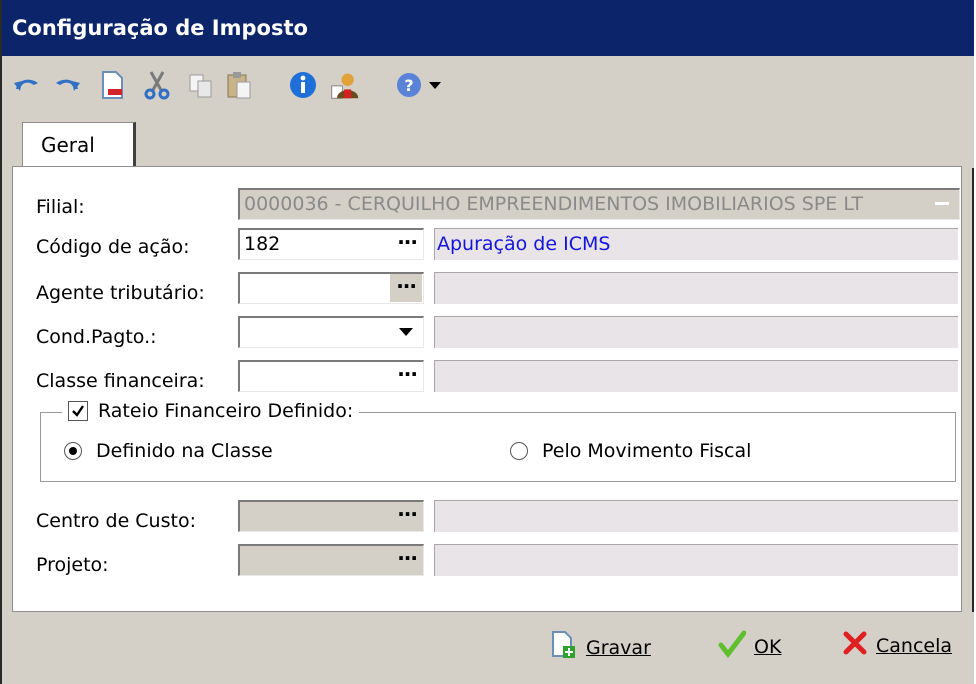 The width and height of the screenshot is (976, 684). What do you see at coordinates (488, 84) in the screenshot?
I see `toolbar: ?` at bounding box center [488, 84].